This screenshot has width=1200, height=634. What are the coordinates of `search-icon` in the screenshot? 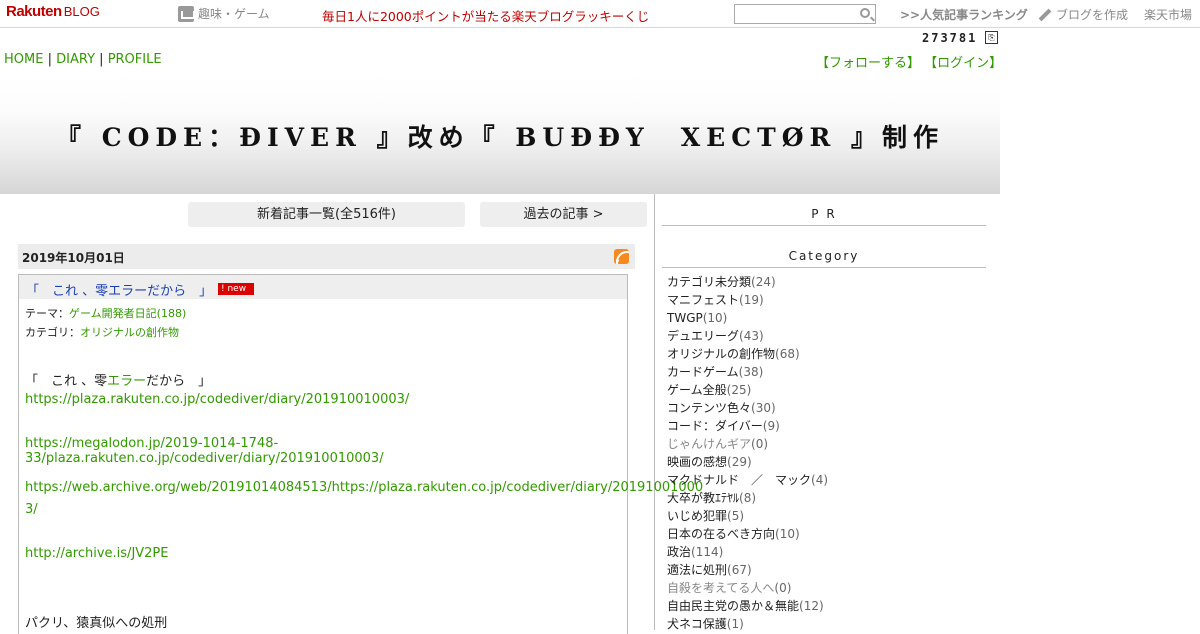 It's located at (865, 13).